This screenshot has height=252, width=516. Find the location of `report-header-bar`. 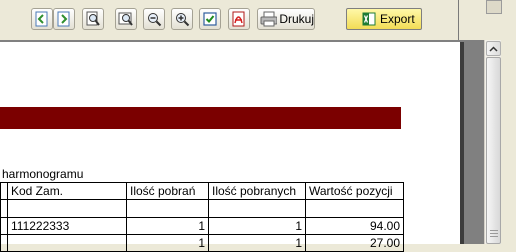

report-header-bar is located at coordinates (200, 118).